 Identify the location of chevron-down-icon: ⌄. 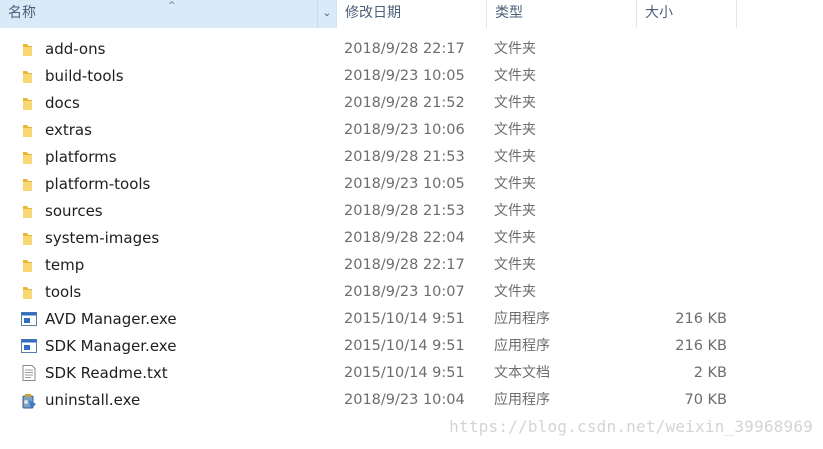
(326, 13).